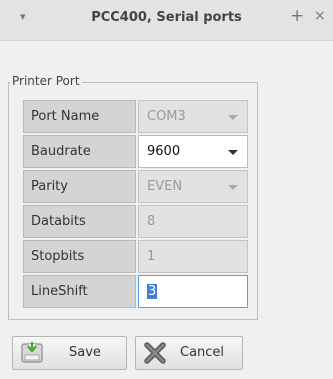 This screenshot has height=379, width=333. I want to click on baudrate-select: 9600, so click(193, 151).